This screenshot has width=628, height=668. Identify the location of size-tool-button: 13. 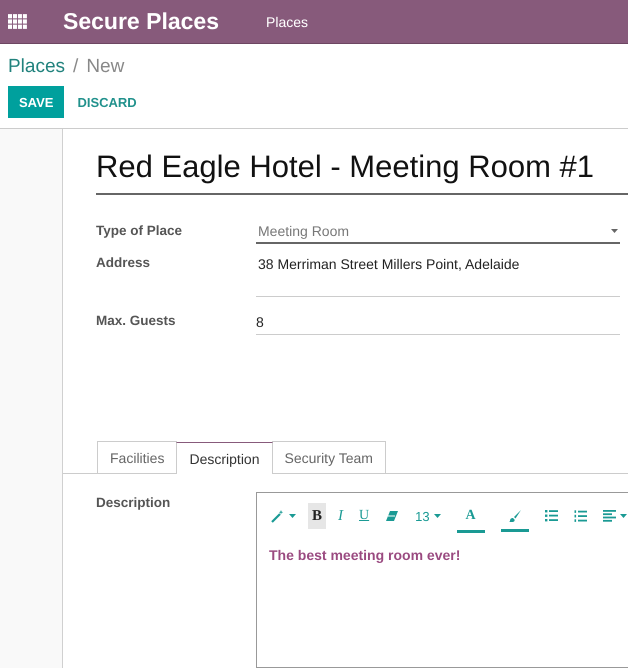
(428, 516).